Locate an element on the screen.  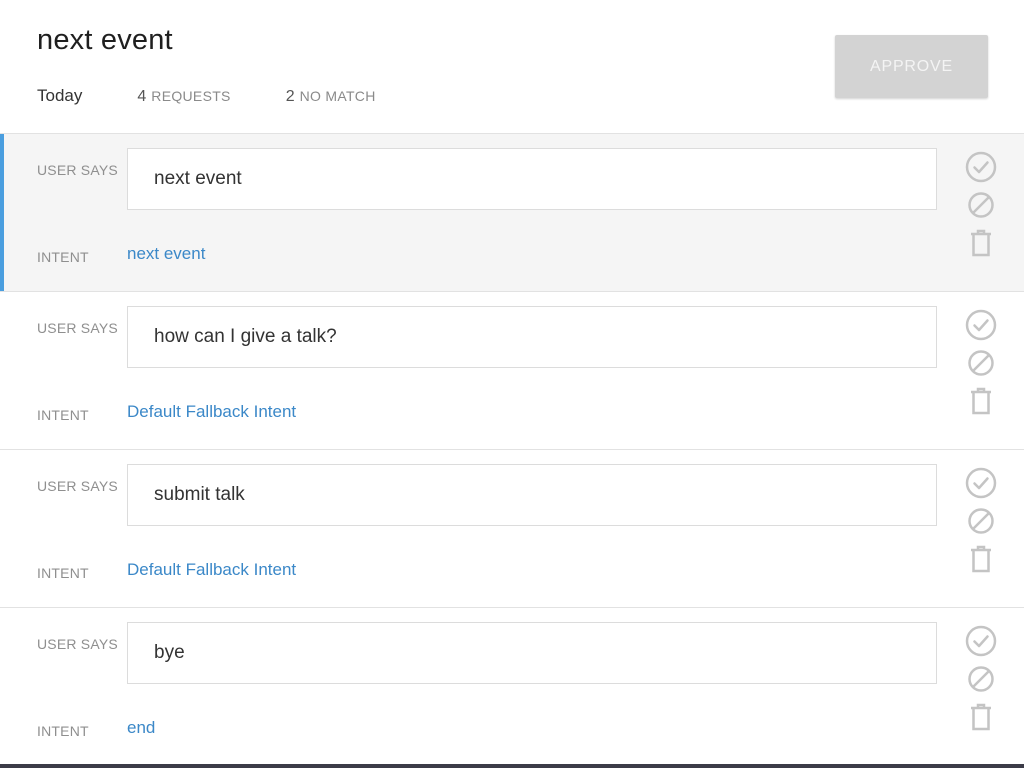
intent-link: next event is located at coordinates (166, 254).